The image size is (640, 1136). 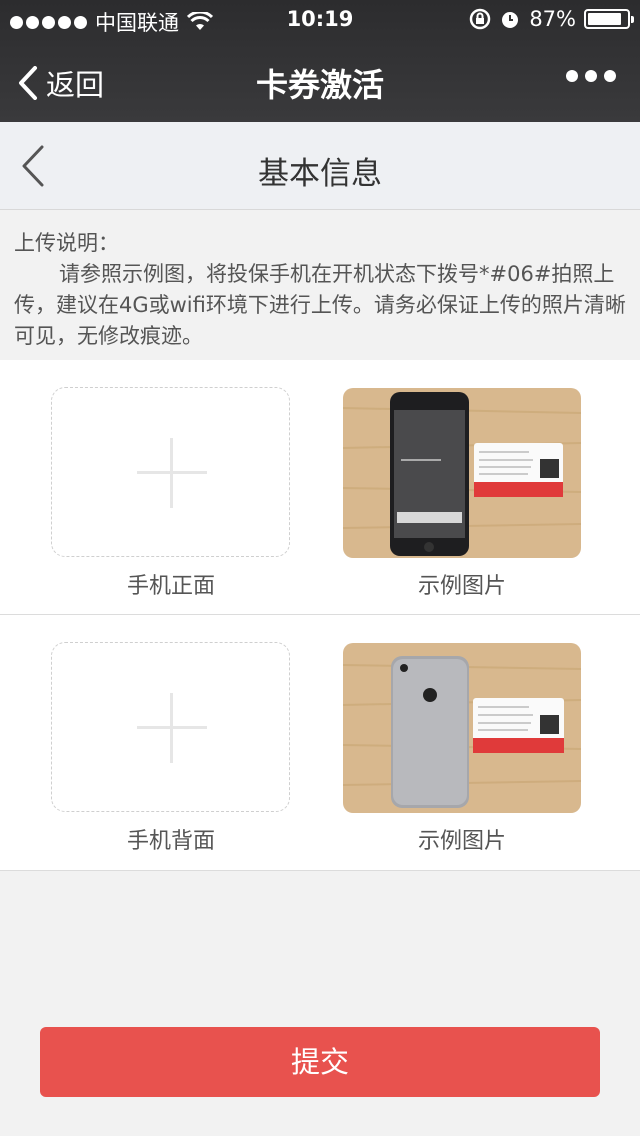 What do you see at coordinates (170, 472) in the screenshot?
I see `upload-front-button` at bounding box center [170, 472].